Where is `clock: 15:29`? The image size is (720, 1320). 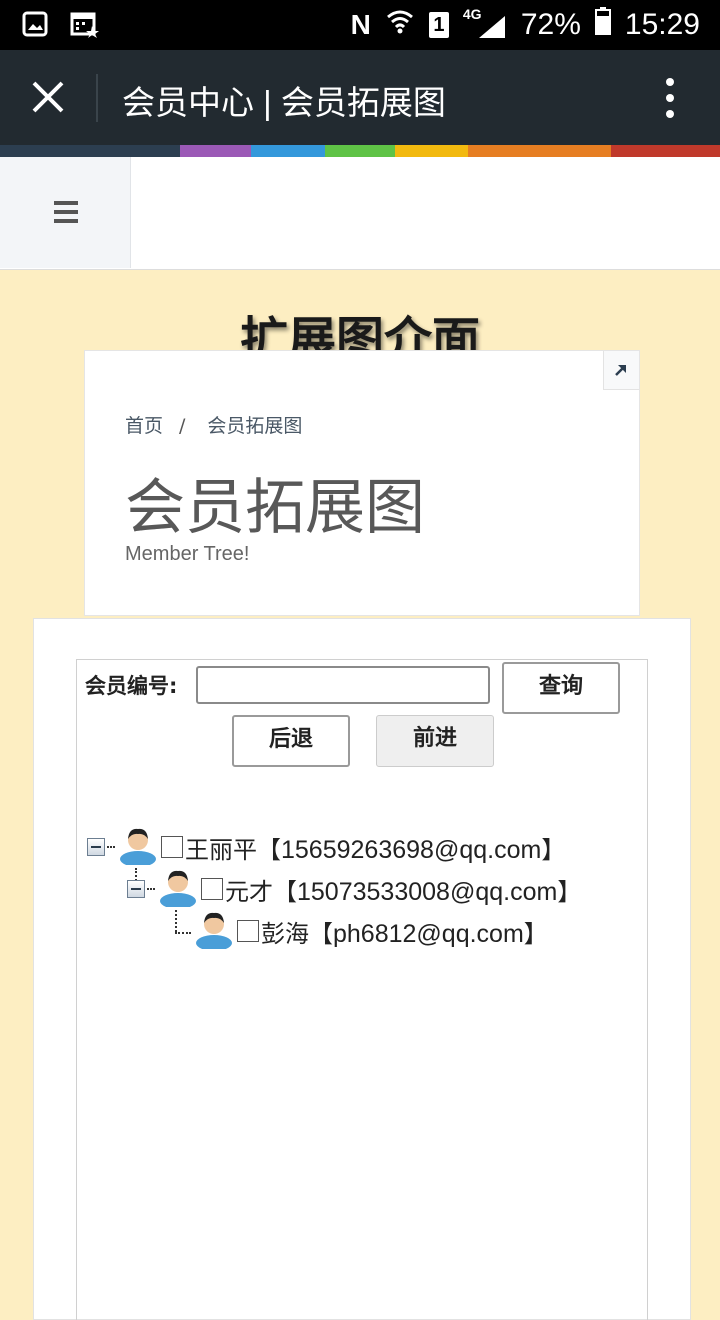
clock: 15:29 is located at coordinates (662, 24).